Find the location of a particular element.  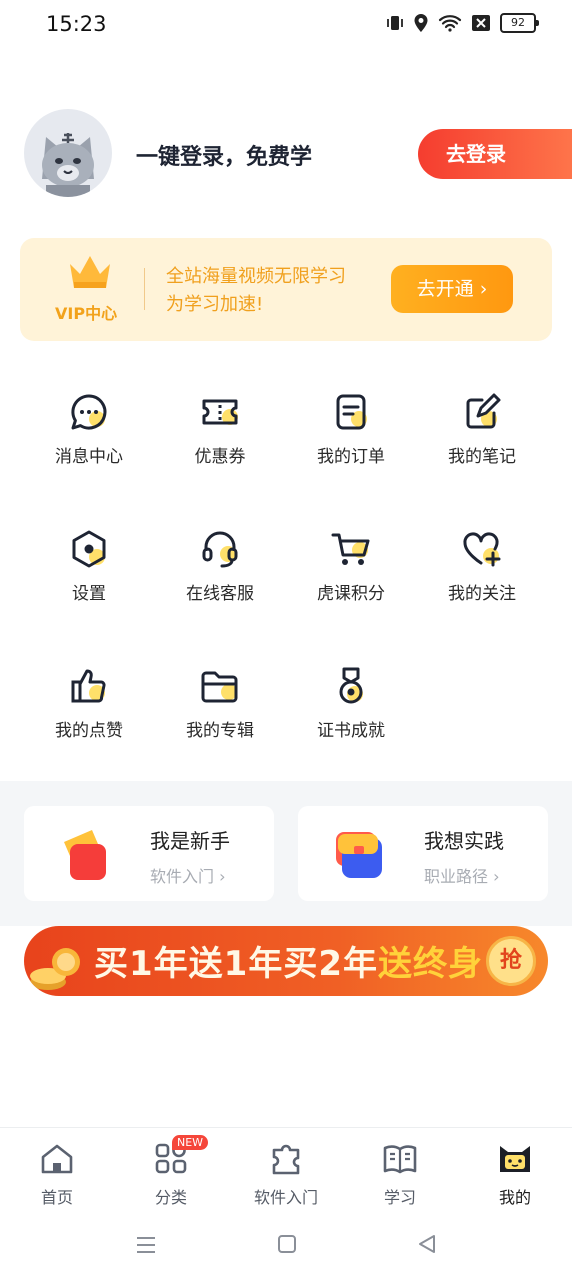

menu-item-coupon: 优惠券 is located at coordinates (220, 429).